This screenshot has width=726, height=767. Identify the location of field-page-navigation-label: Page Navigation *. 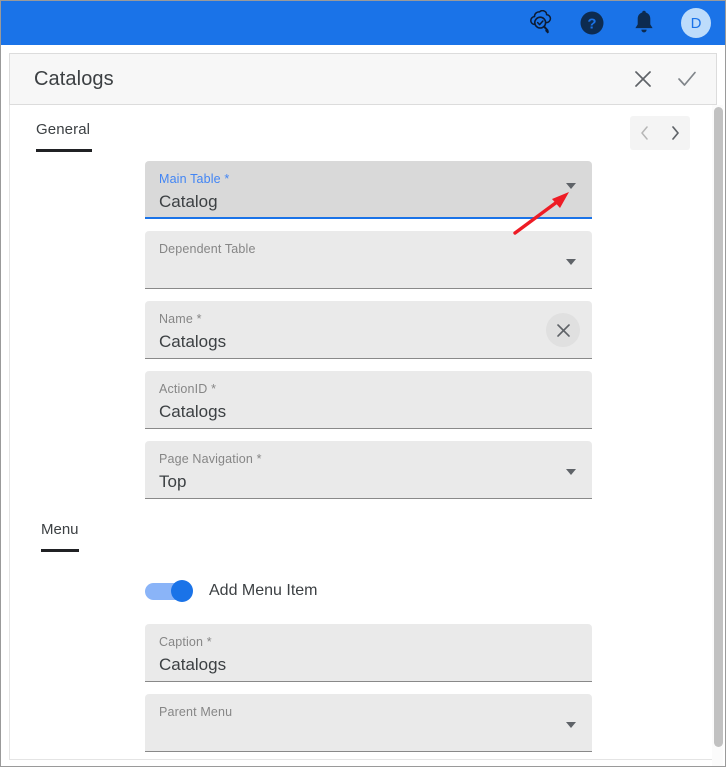
(210, 459).